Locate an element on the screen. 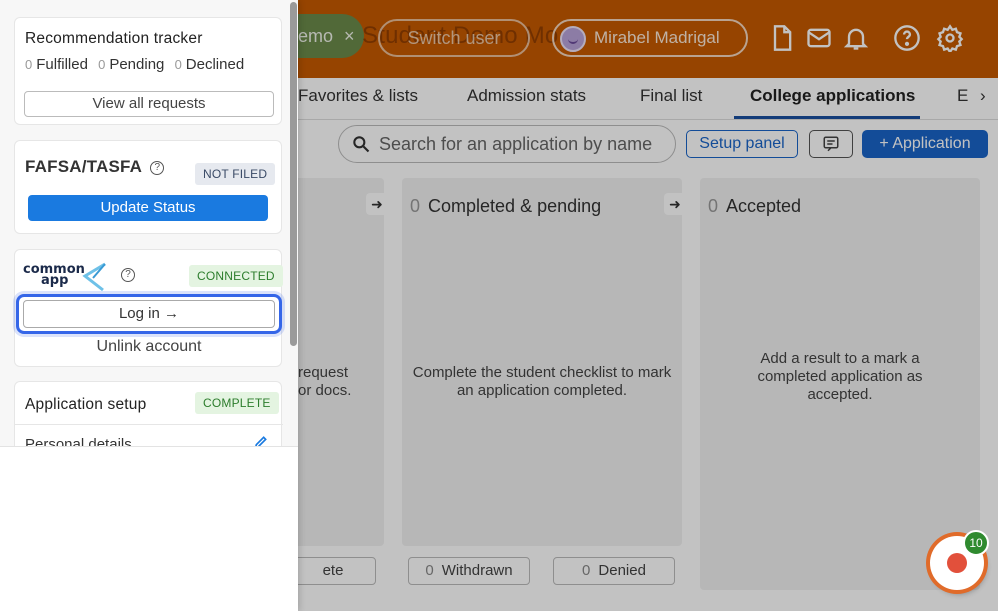 The height and width of the screenshot is (611, 998). declined-count: 0 is located at coordinates (178, 64).